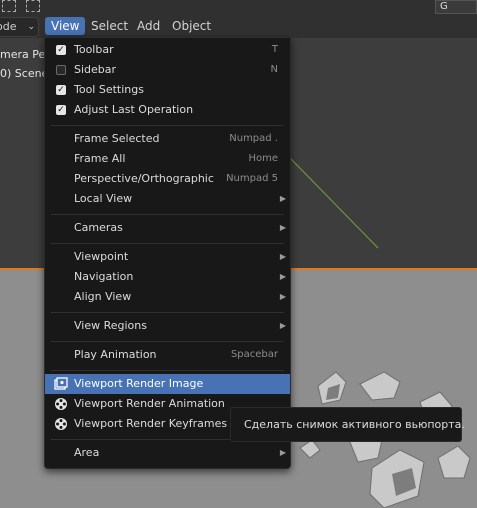  Describe the element at coordinates (33, 6) in the screenshot. I see `select-extend-icon` at that location.